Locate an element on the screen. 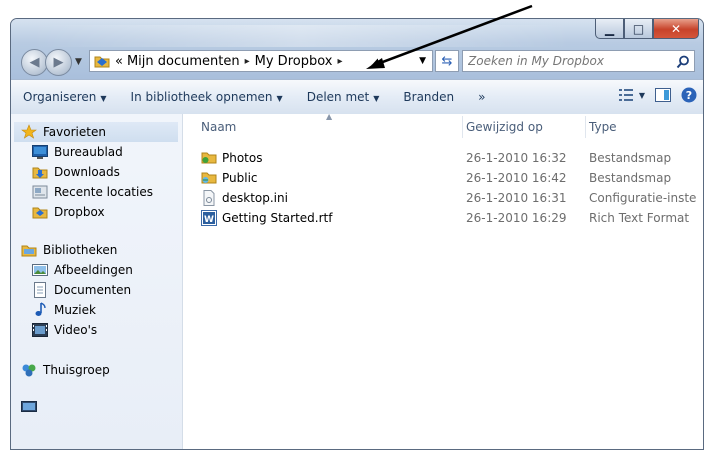 The height and width of the screenshot is (450, 711). caption-buttons: ▁ □ ✕ is located at coordinates (647, 29).